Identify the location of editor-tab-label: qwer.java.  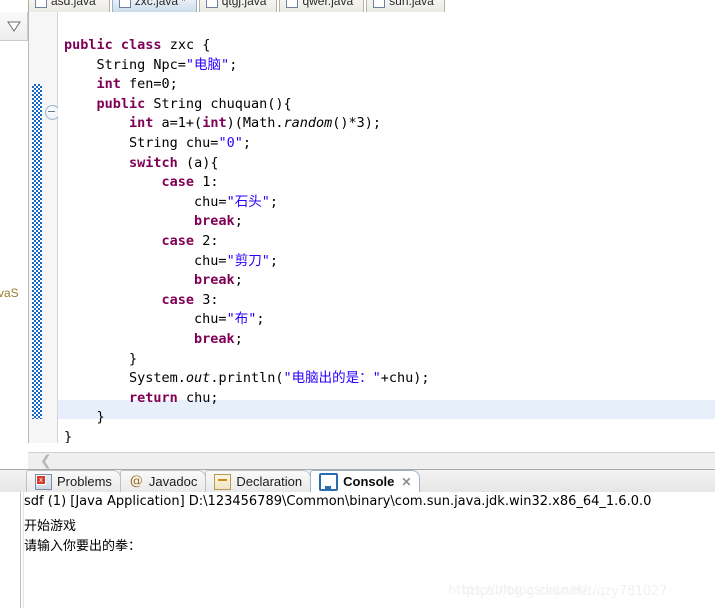
(328, 4).